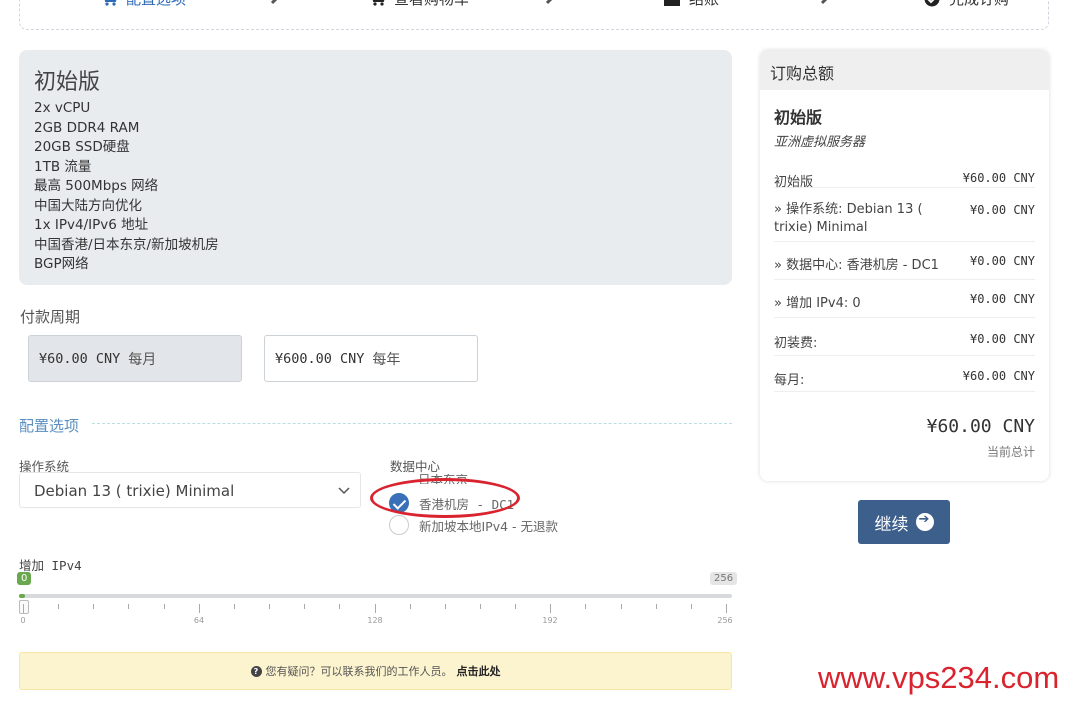  Describe the element at coordinates (82, 147) in the screenshot. I see `feature-item: 20GB SSD硬盘` at that location.